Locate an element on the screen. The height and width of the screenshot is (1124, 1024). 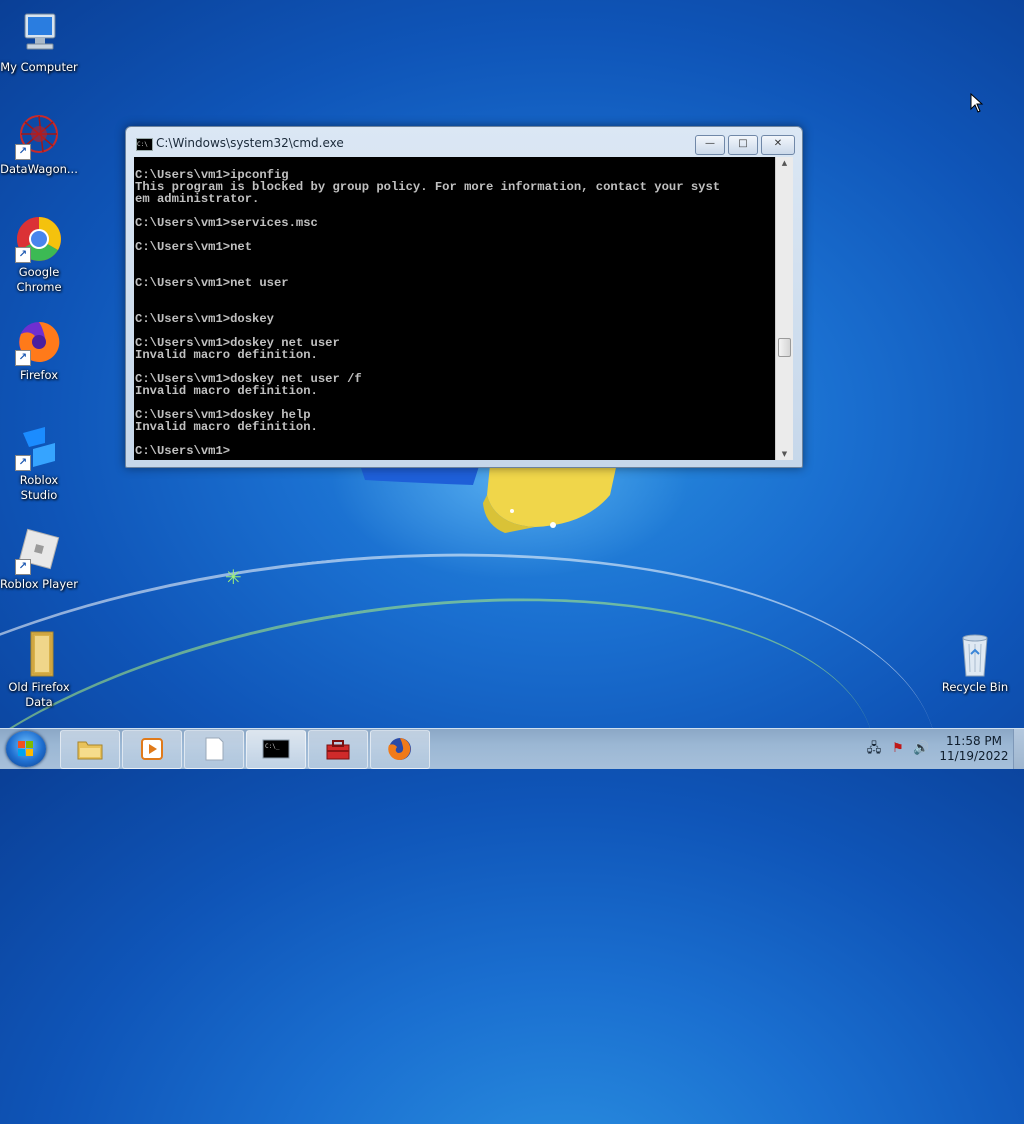
taskbar-button-firefox is located at coordinates (400, 749).